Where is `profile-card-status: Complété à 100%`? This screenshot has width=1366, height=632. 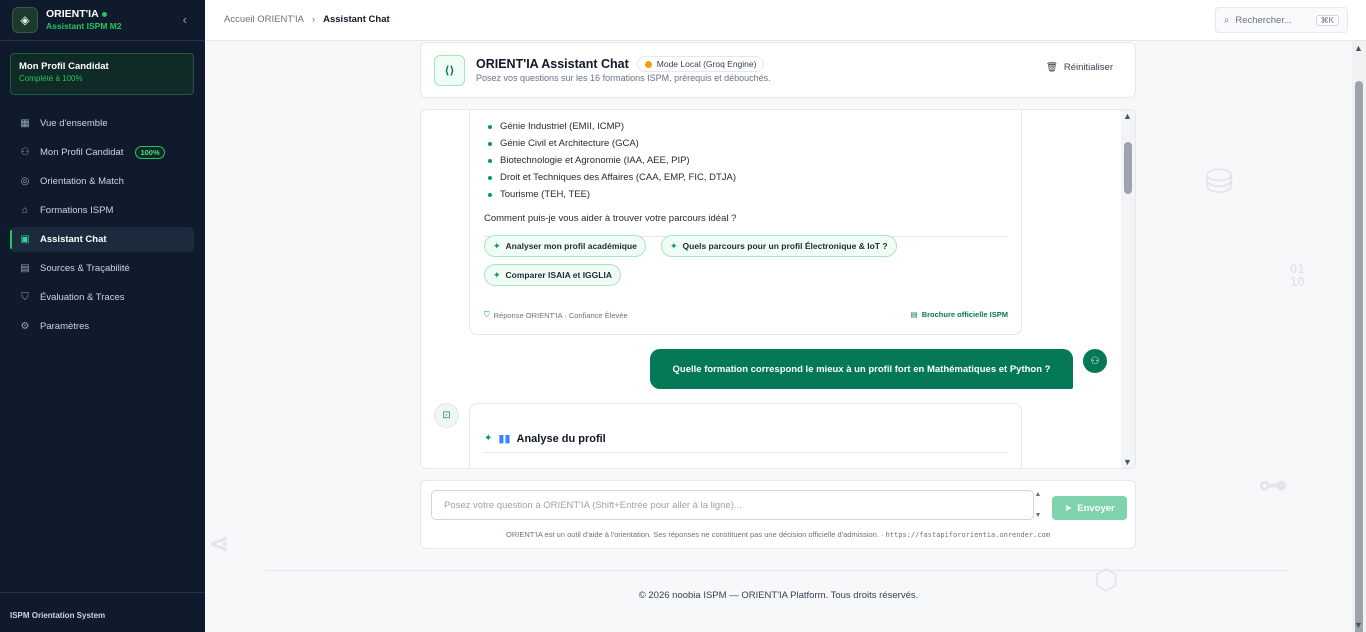 profile-card-status: Complété à 100% is located at coordinates (51, 78).